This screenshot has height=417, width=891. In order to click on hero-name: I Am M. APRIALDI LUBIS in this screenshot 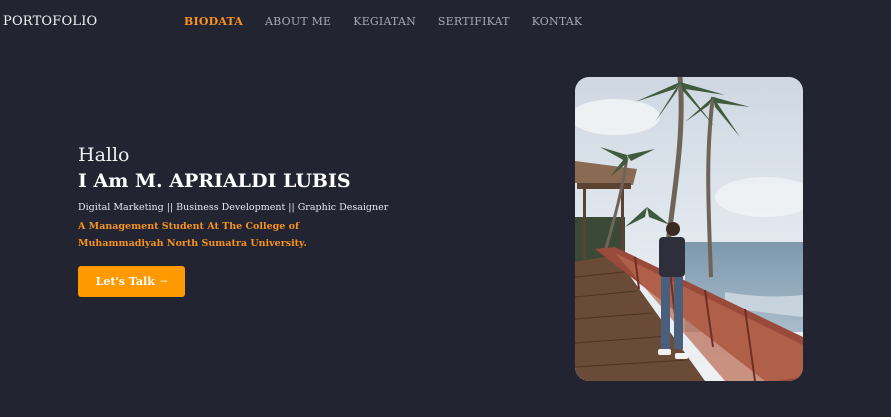, I will do `click(214, 181)`.